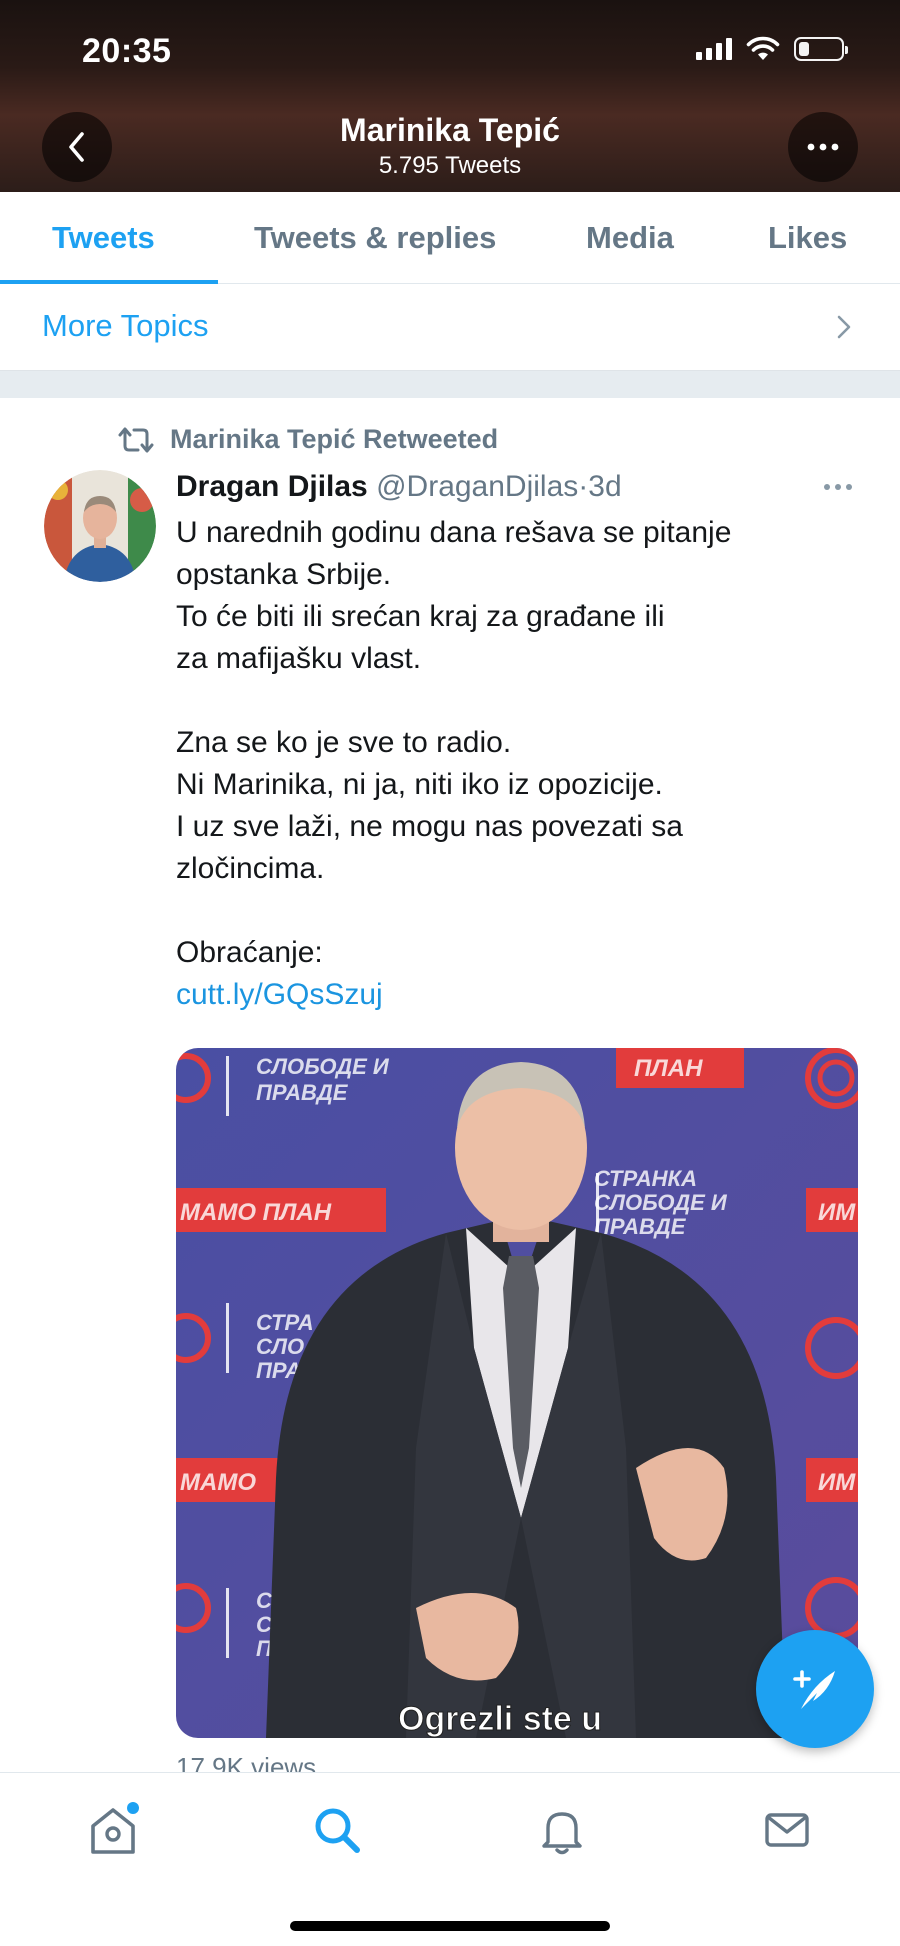 This screenshot has height=1946, width=900. I want to click on tweet-options-icon, so click(838, 487).